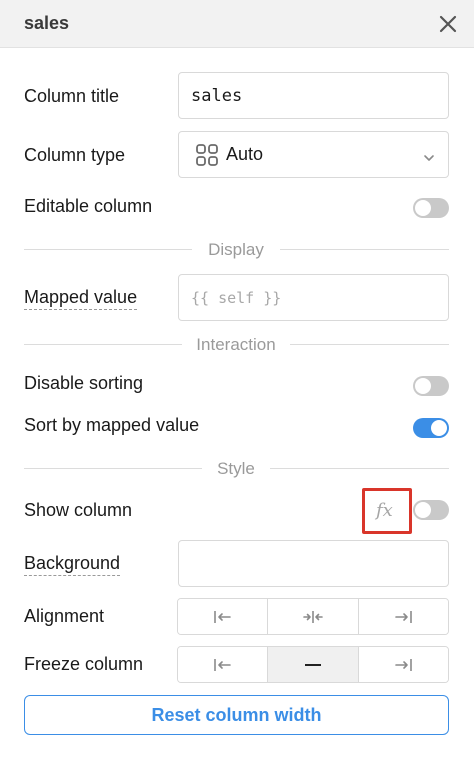  What do you see at coordinates (236, 344) in the screenshot?
I see `section-title-interaction: Interaction` at bounding box center [236, 344].